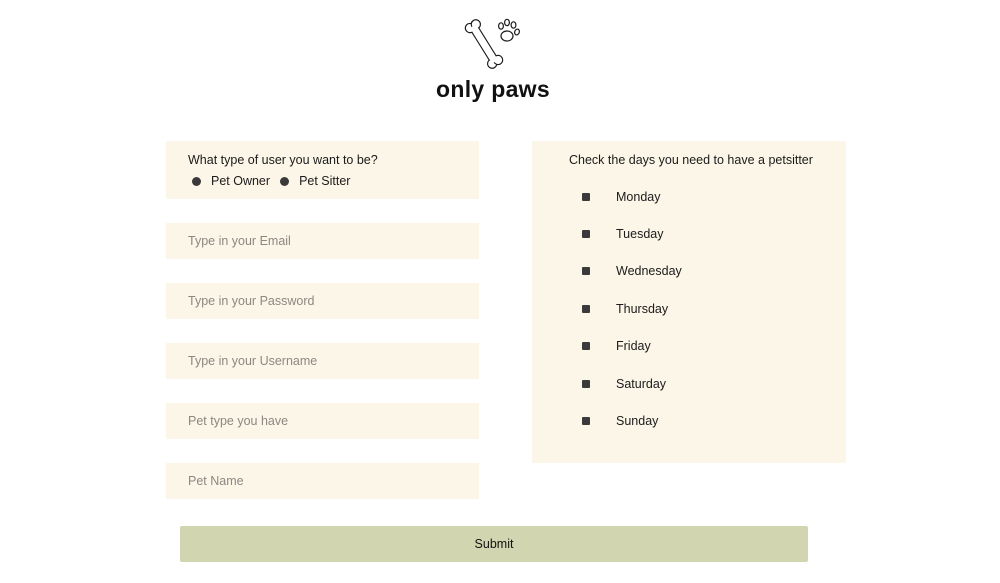  What do you see at coordinates (322, 241) in the screenshot?
I see `email-field` at bounding box center [322, 241].